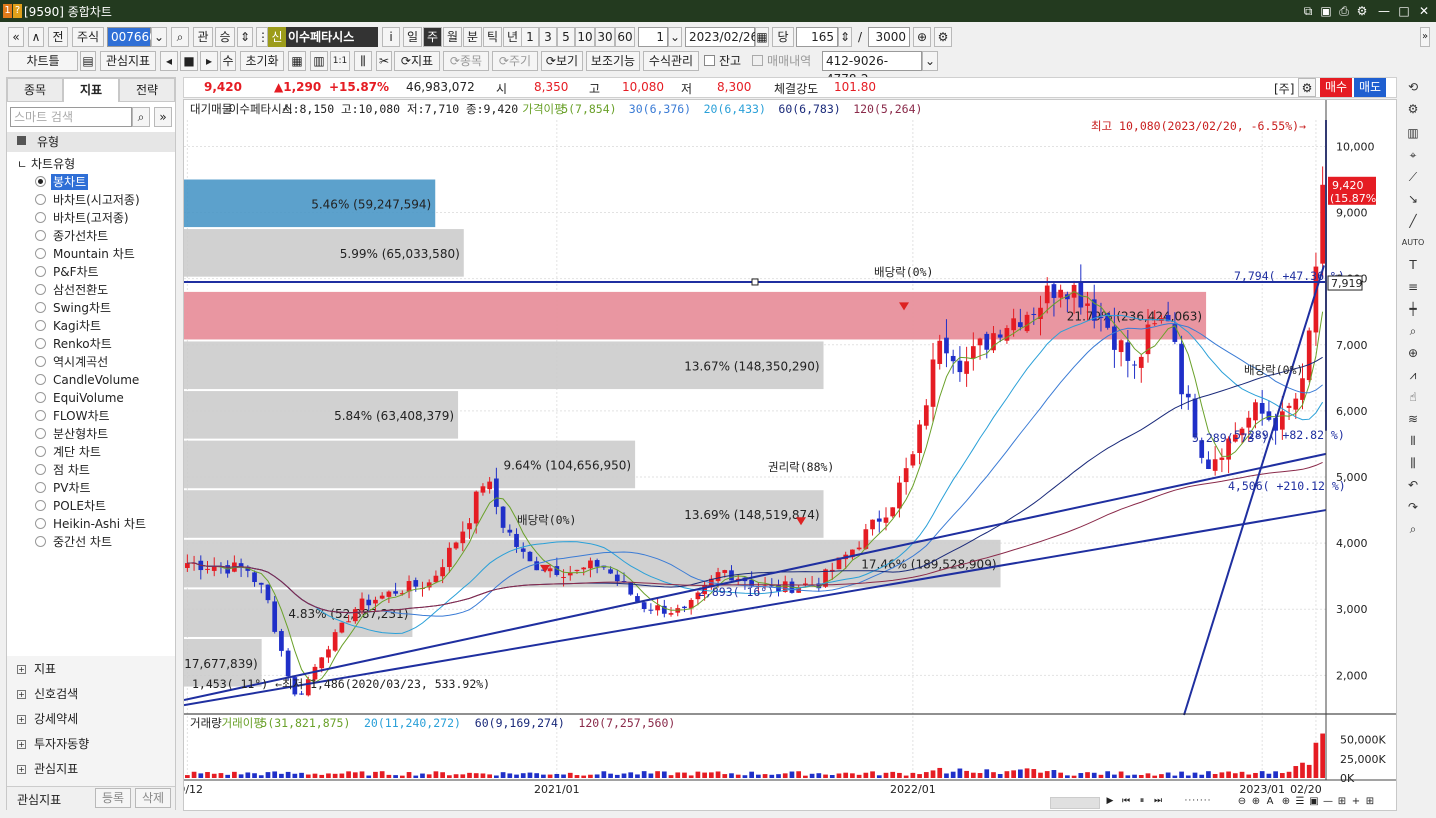  I want to click on trade-checkbox, so click(757, 60).